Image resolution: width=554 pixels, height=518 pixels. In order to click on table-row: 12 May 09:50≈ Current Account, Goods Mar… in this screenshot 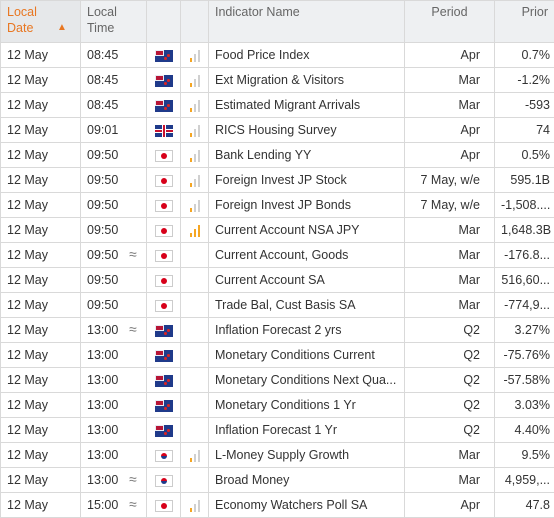, I will do `click(277, 255)`.